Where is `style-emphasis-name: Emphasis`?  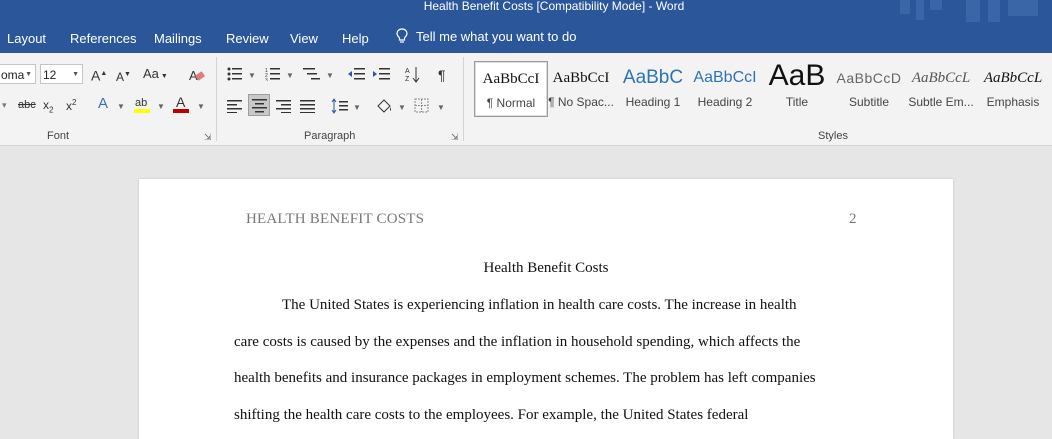
style-emphasis-name: Emphasis is located at coordinates (1013, 102).